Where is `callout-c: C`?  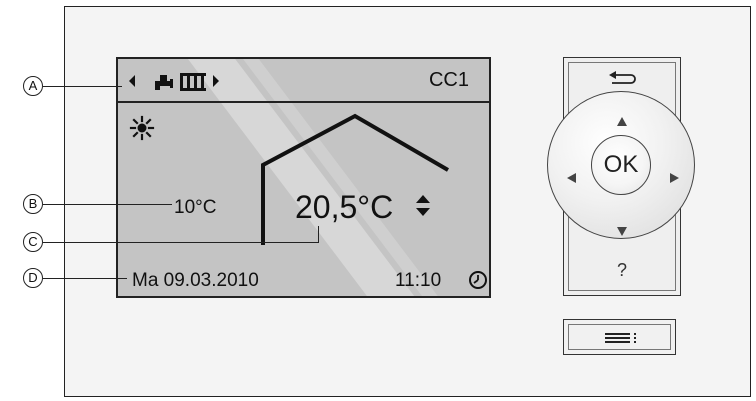
callout-c: C is located at coordinates (33, 242).